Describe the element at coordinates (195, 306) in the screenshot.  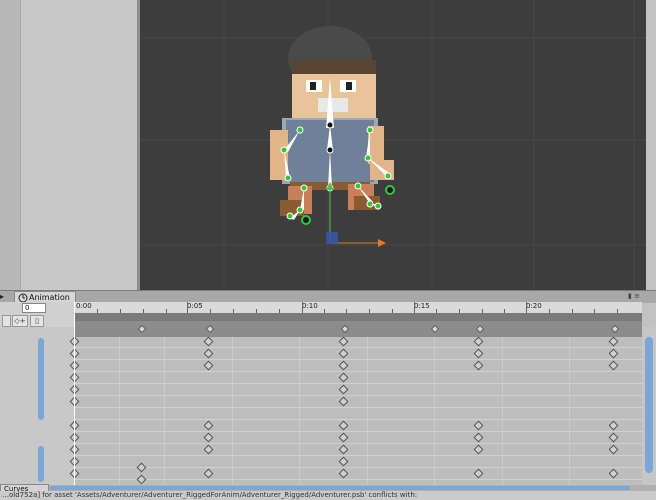
I see `ruler-label-1: 0:05` at that location.